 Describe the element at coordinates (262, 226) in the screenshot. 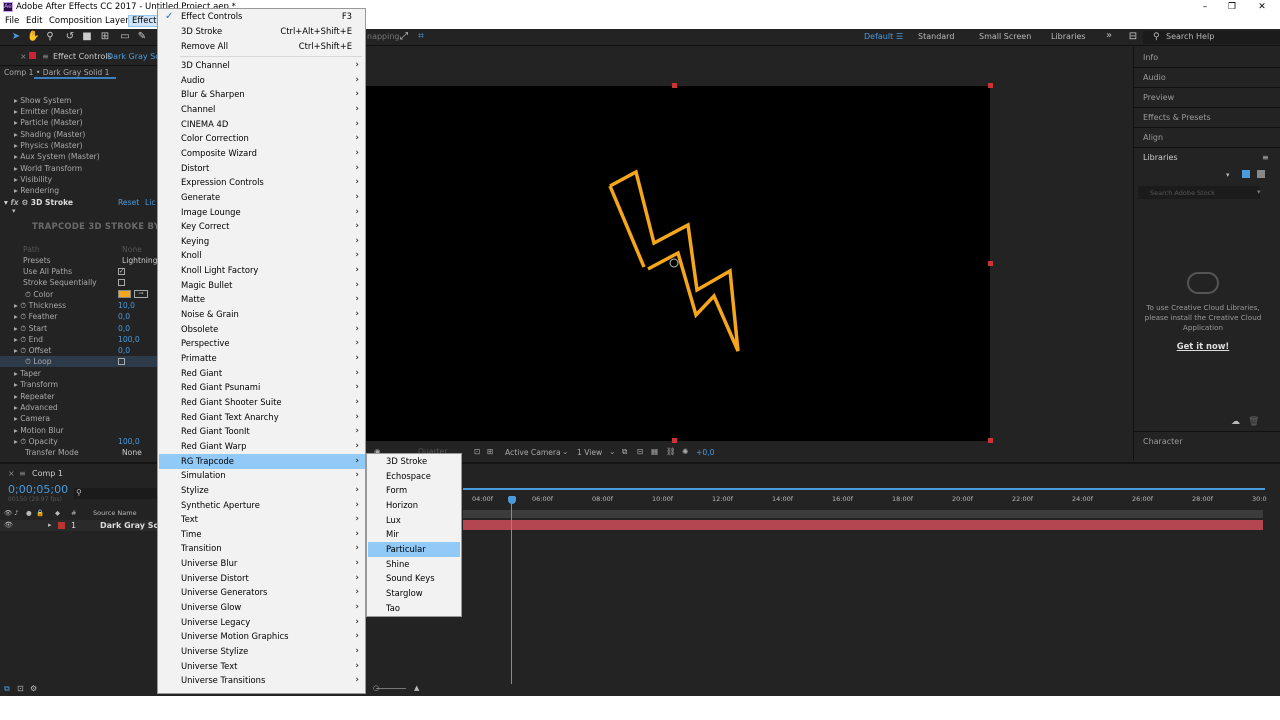

I see `menu-category-key-correct: Key Correct ›` at that location.